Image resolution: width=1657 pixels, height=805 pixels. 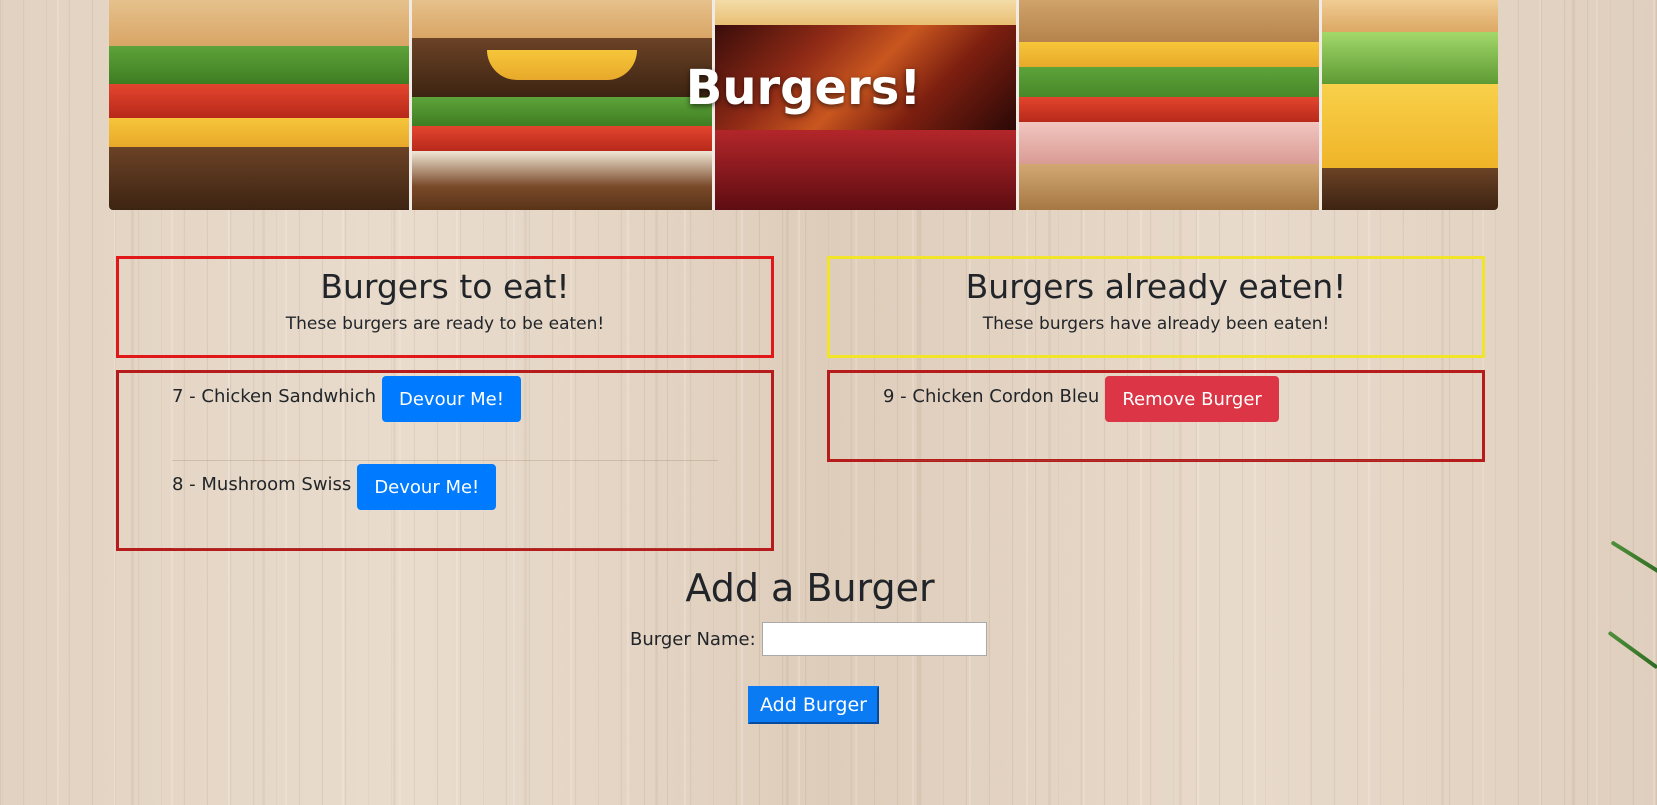 I want to click on list-item: 8 - Mushroom Swiss Devour Me!, so click(x=445, y=505).